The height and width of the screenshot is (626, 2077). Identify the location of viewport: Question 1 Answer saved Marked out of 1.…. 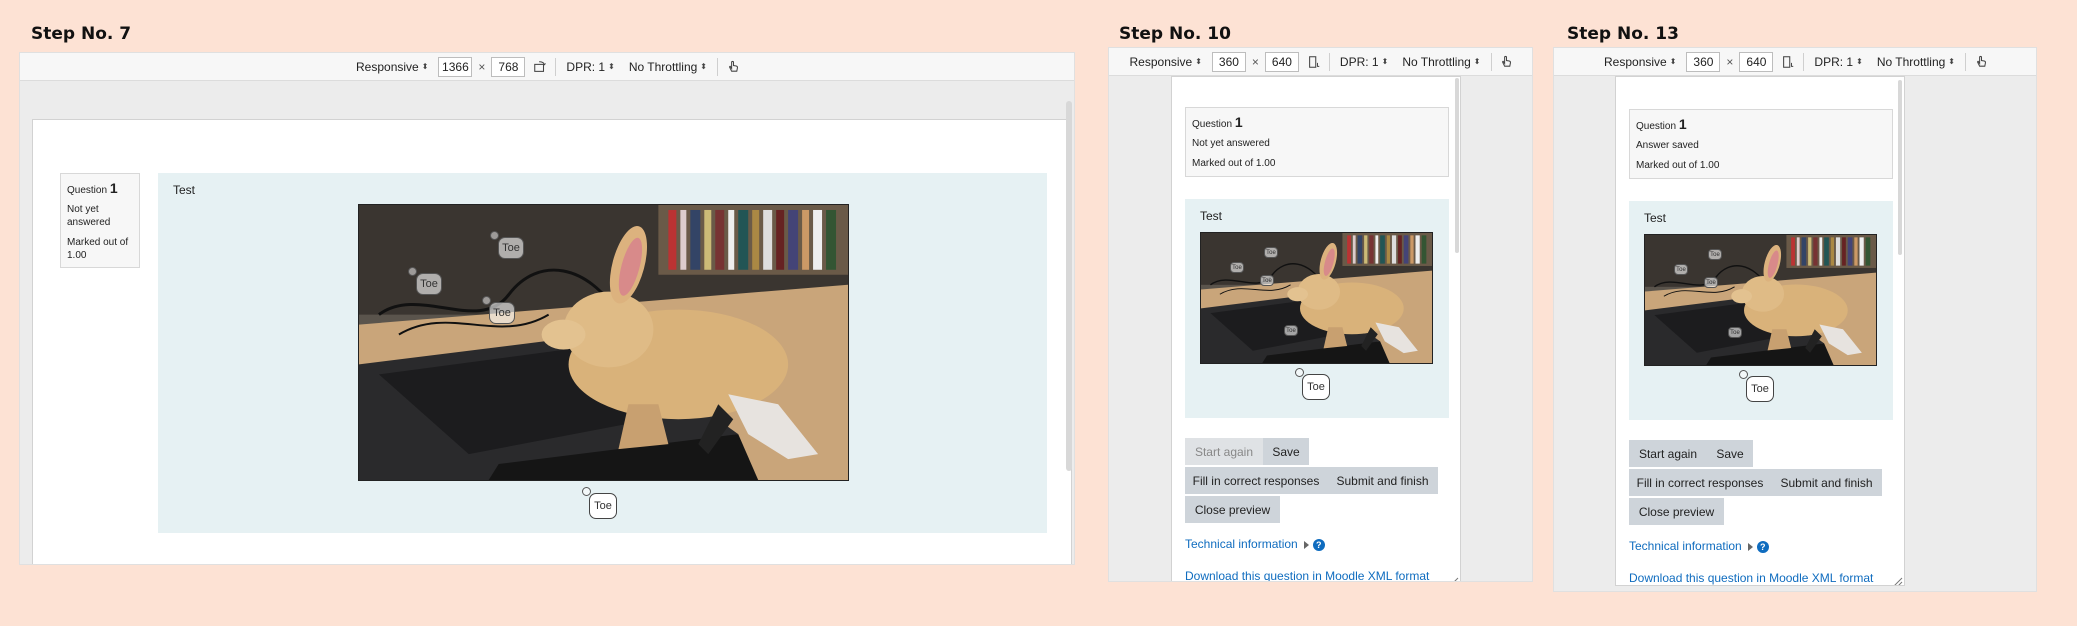
(1760, 331).